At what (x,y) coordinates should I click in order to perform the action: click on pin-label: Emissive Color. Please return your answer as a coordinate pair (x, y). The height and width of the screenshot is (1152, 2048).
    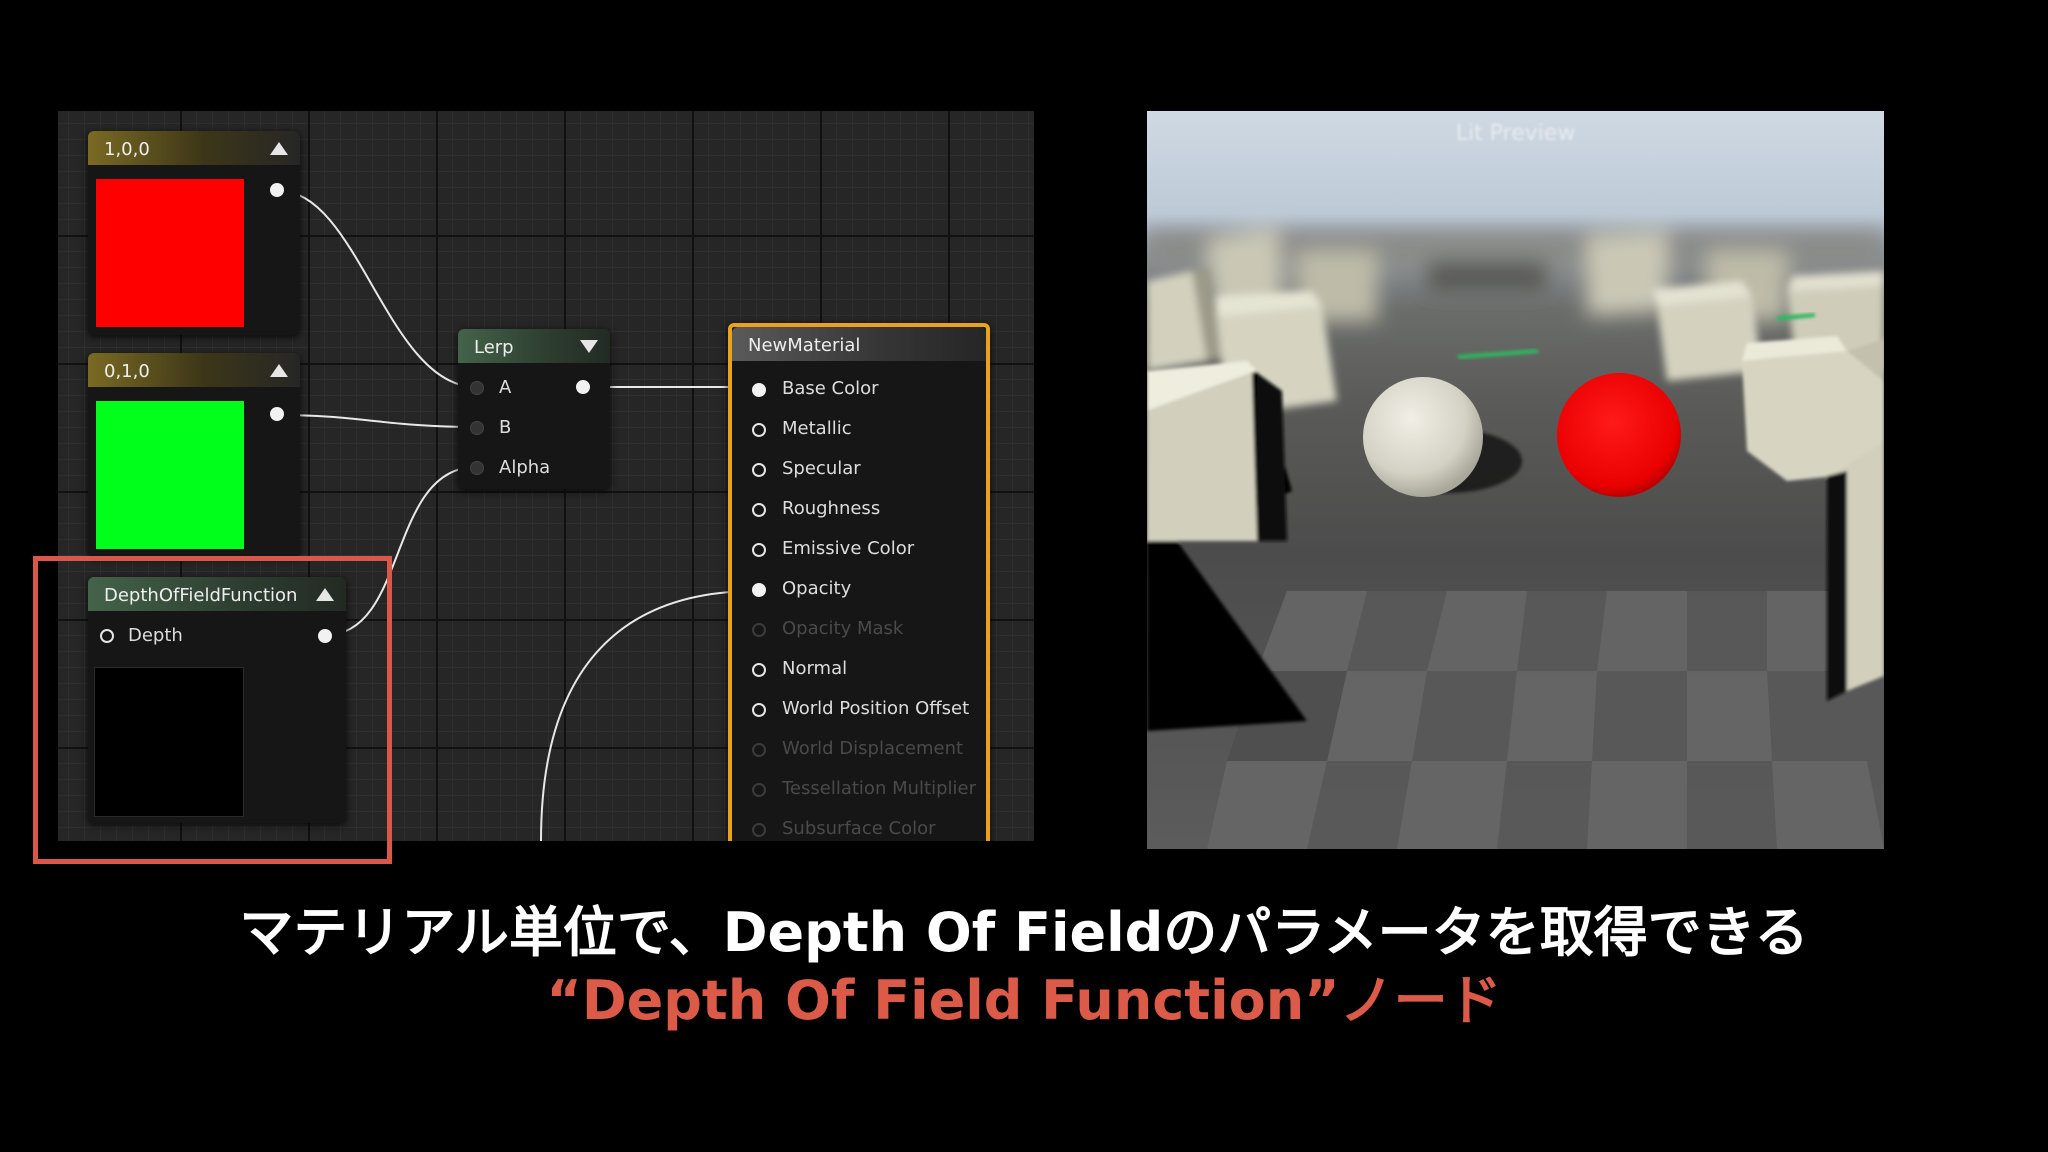
    Looking at the image, I should click on (848, 548).